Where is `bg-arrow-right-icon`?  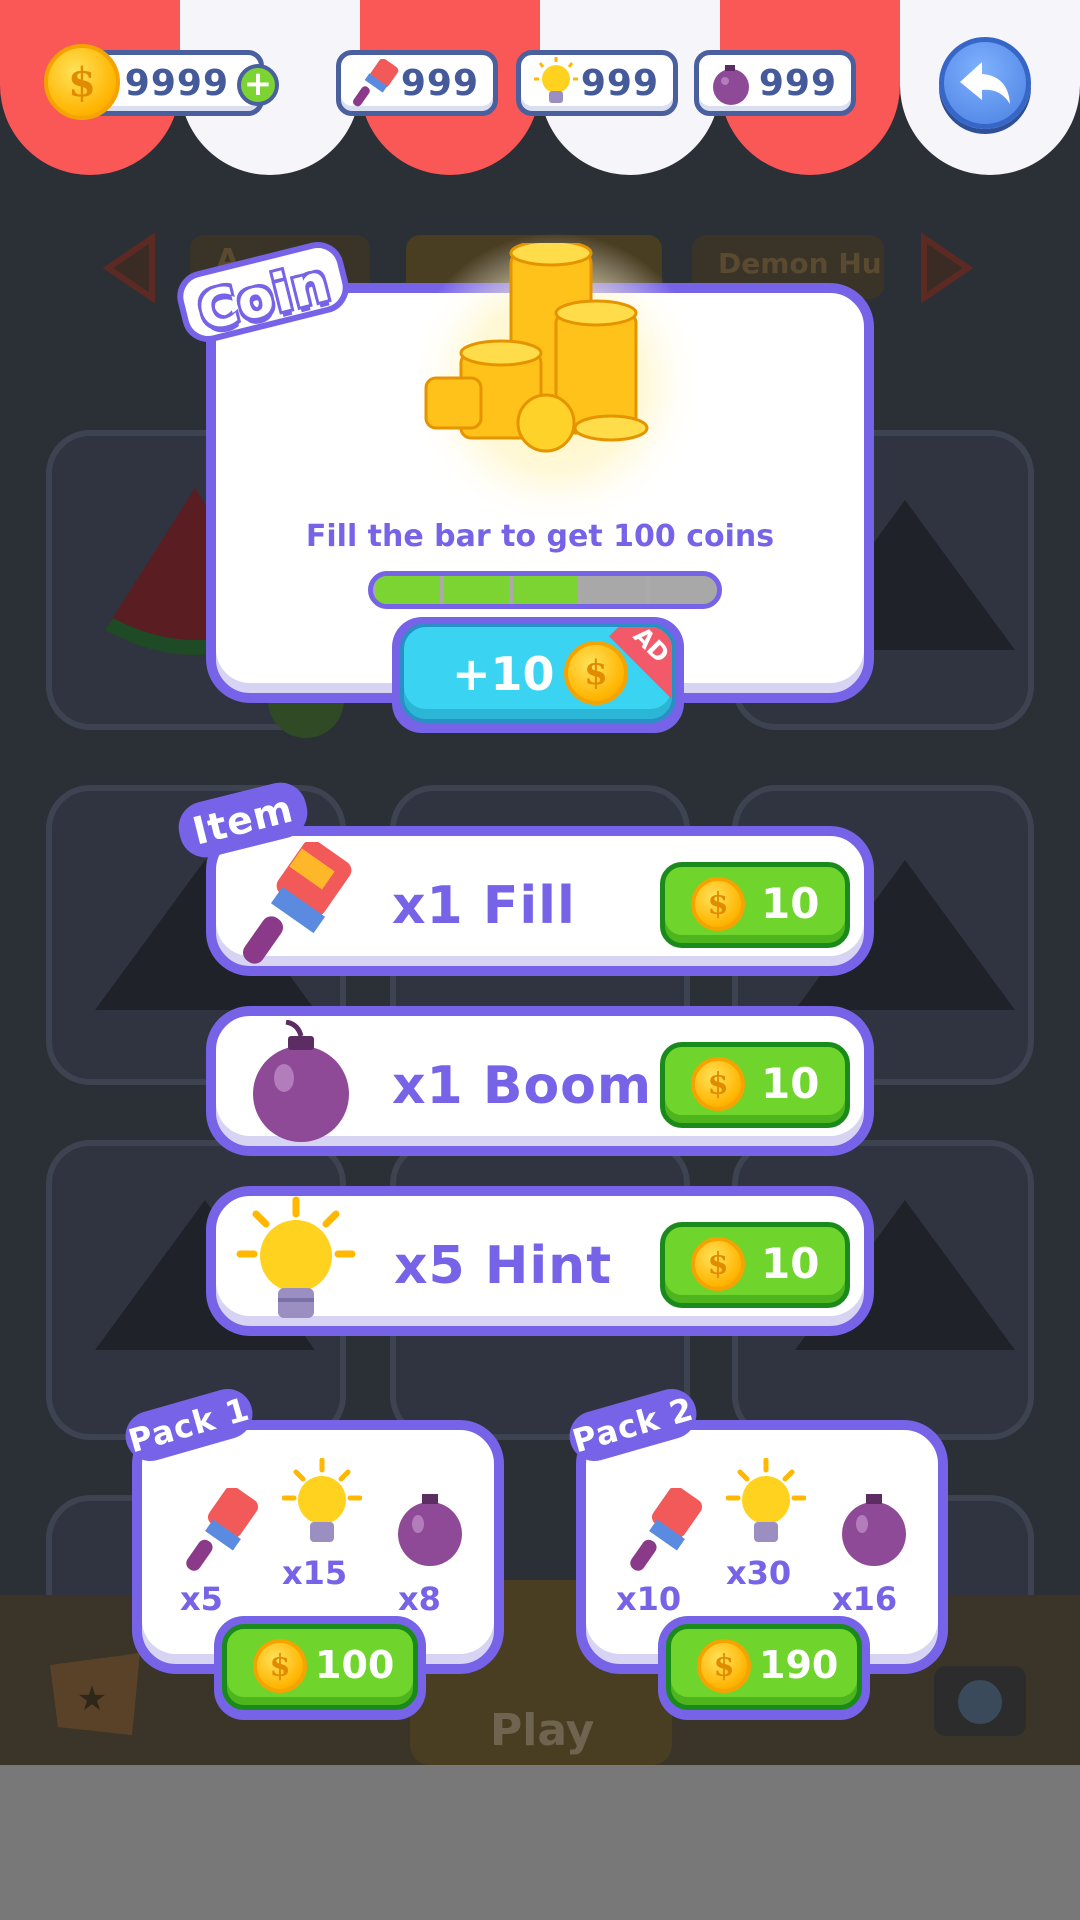
bg-arrow-right-icon is located at coordinates (947, 268).